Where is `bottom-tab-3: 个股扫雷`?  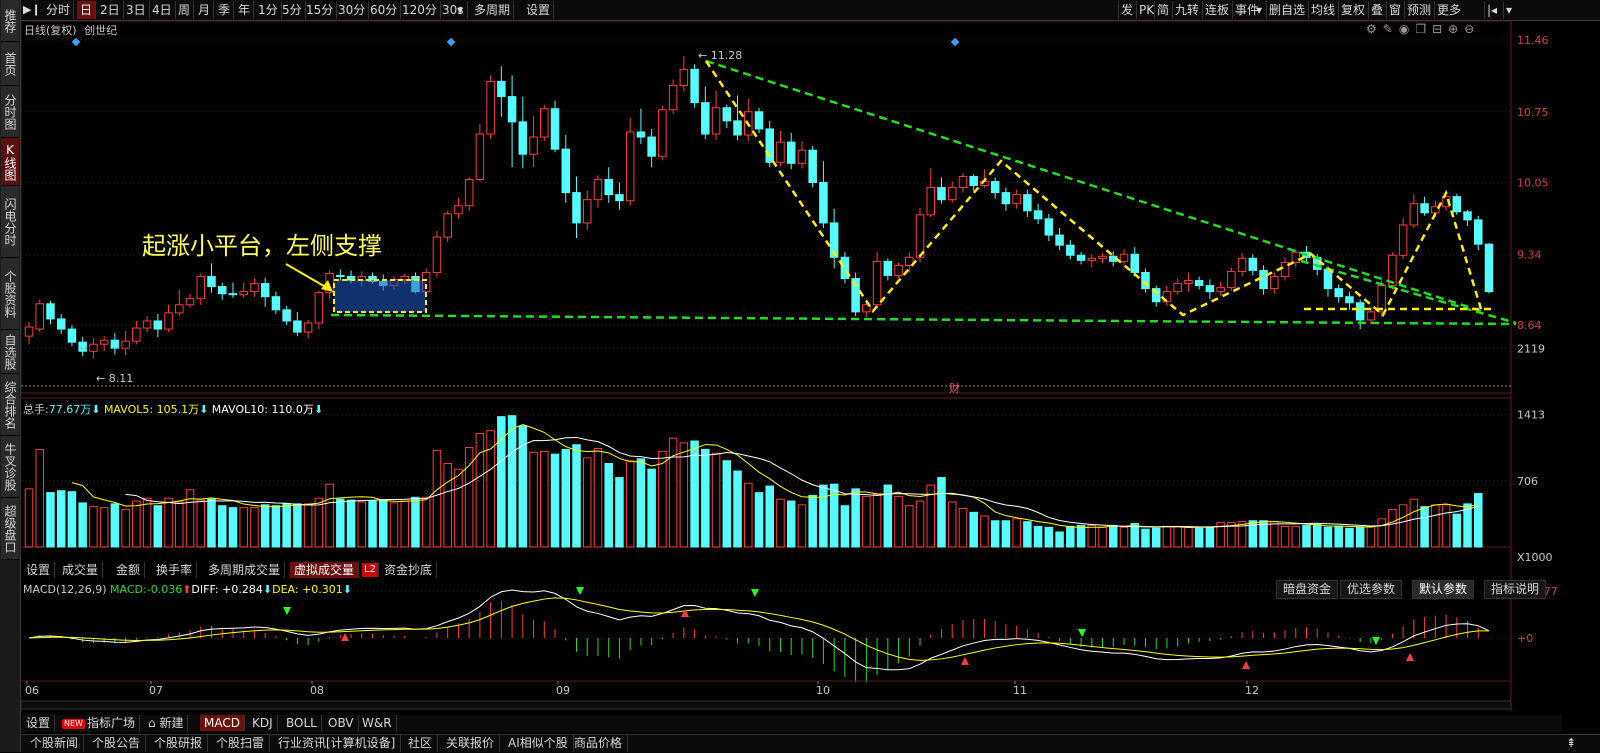
bottom-tab-3: 个股扫雷 is located at coordinates (241, 743).